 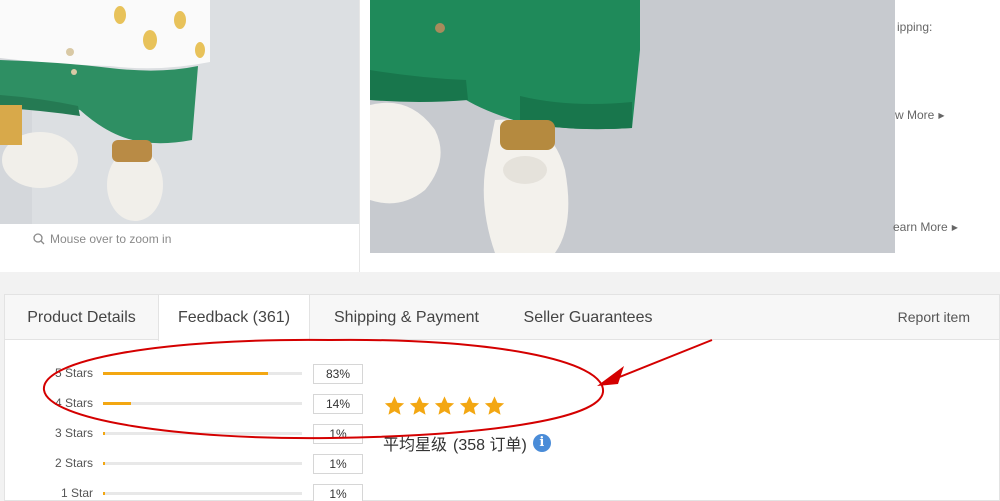 I want to click on rating-percent: 83%, so click(x=338, y=374).